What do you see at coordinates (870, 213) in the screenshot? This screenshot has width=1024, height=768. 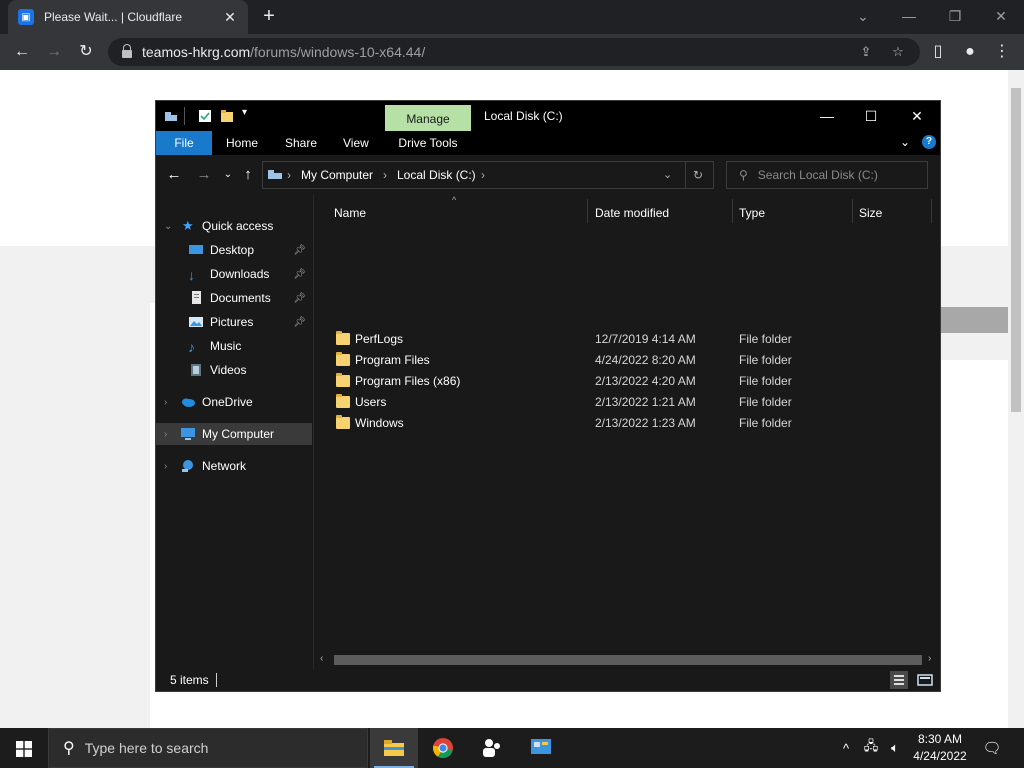 I see `column-header-size: Size` at bounding box center [870, 213].